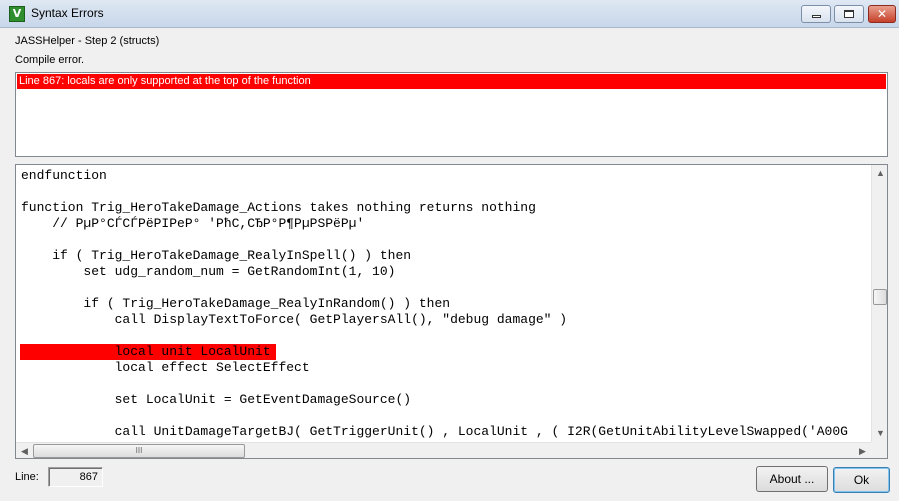 Image resolution: width=899 pixels, height=501 pixels. I want to click on maximize-icon, so click(849, 14).